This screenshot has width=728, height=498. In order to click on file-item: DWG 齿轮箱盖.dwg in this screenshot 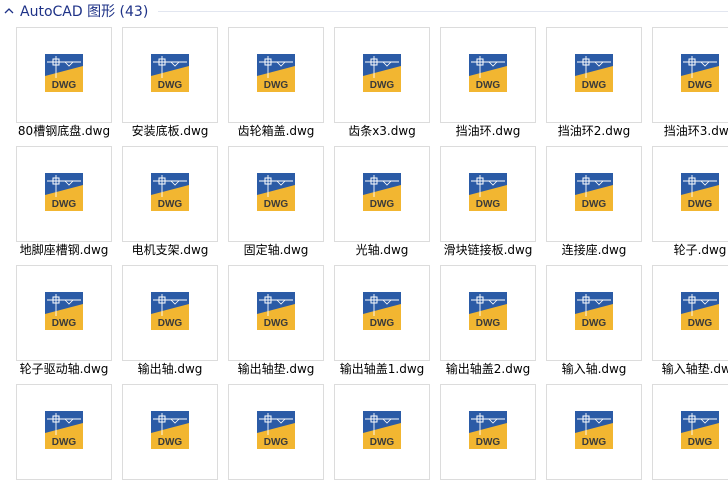, I will do `click(276, 84)`.